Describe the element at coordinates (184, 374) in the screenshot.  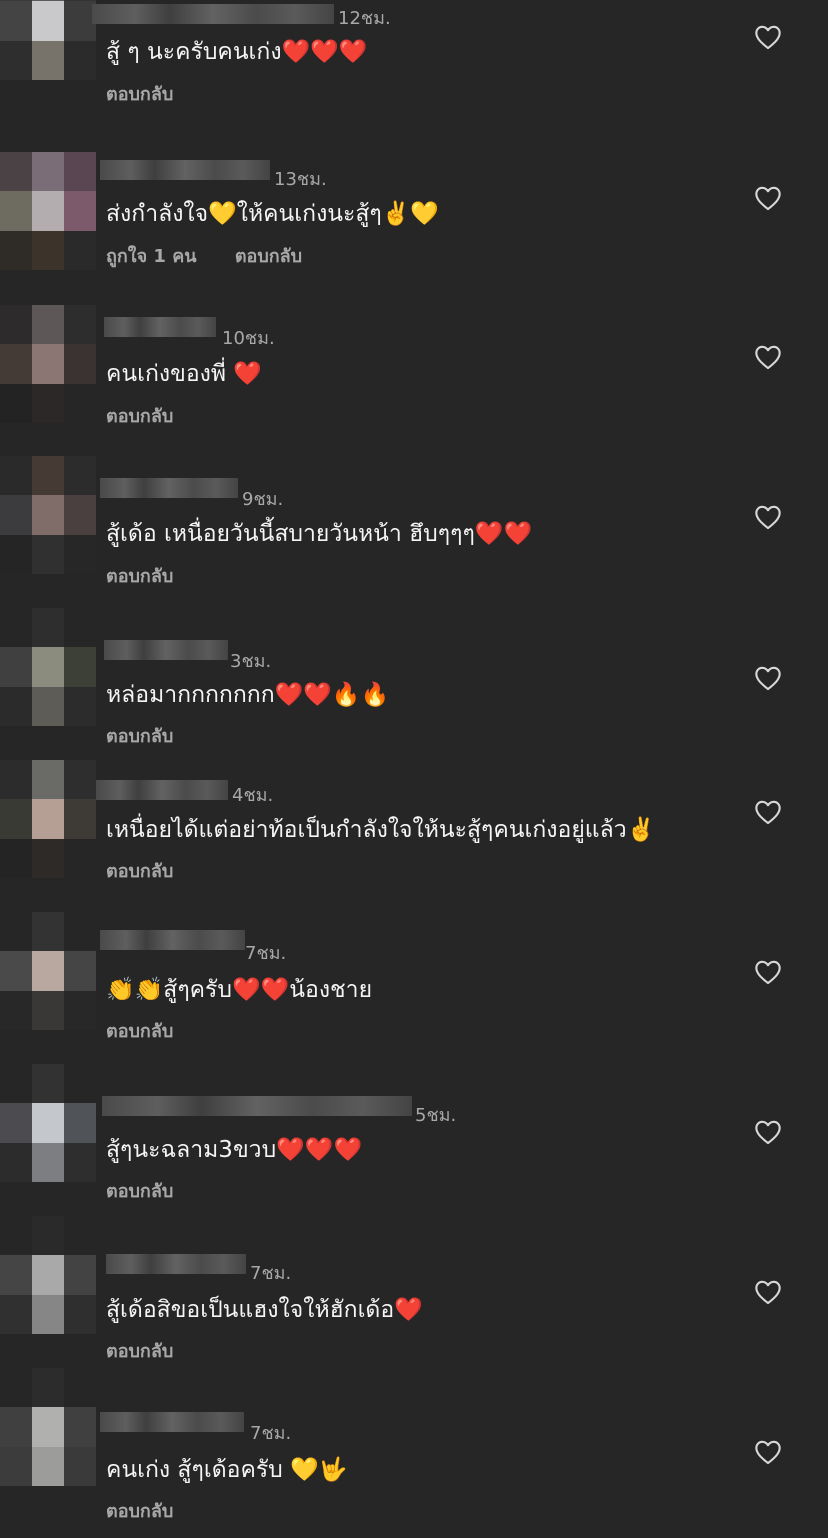
I see `comment-text: คนเก่งของพี่ ❤️` at that location.